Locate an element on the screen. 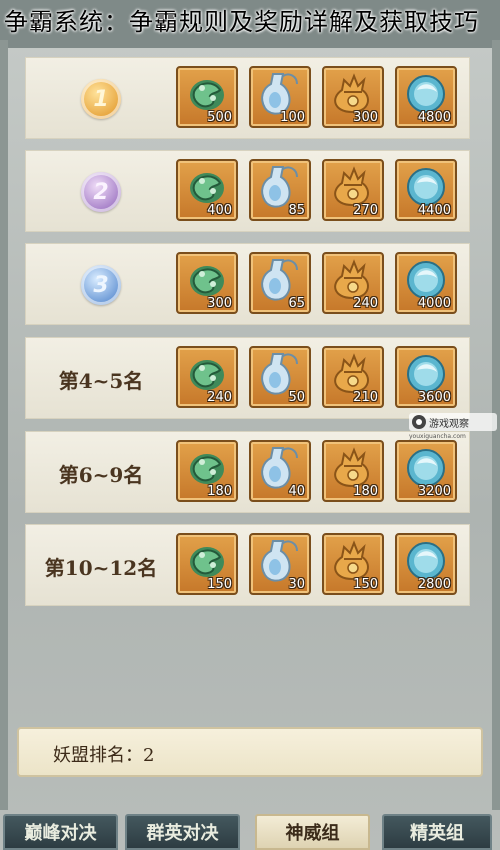  rank-cell: 第4~5名 is located at coordinates (101, 379).